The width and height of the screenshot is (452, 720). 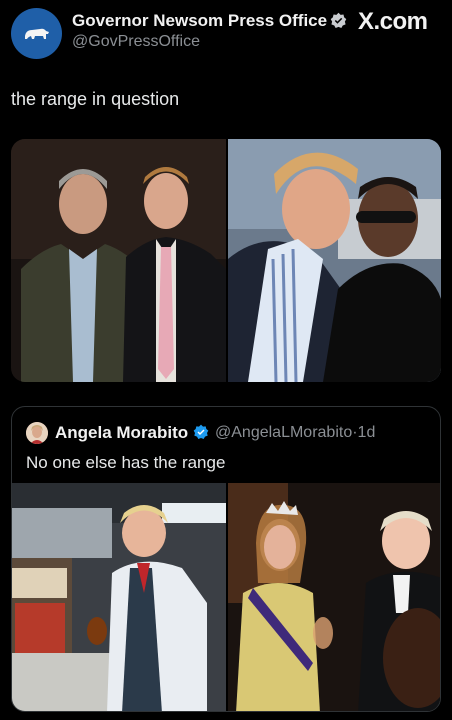 I want to click on author-name: Governor Newsom Press Office, so click(x=199, y=21).